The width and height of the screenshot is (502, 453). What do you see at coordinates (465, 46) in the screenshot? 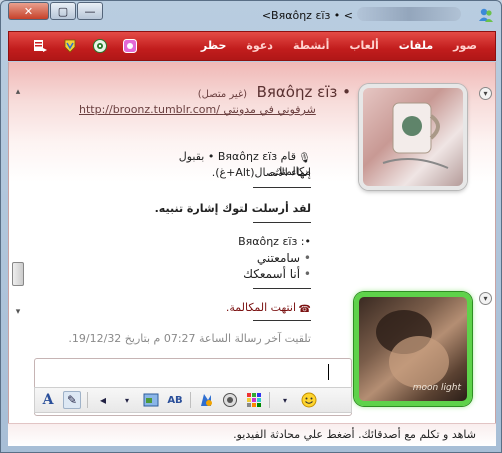
I see `menu-photos: صور` at bounding box center [465, 46].